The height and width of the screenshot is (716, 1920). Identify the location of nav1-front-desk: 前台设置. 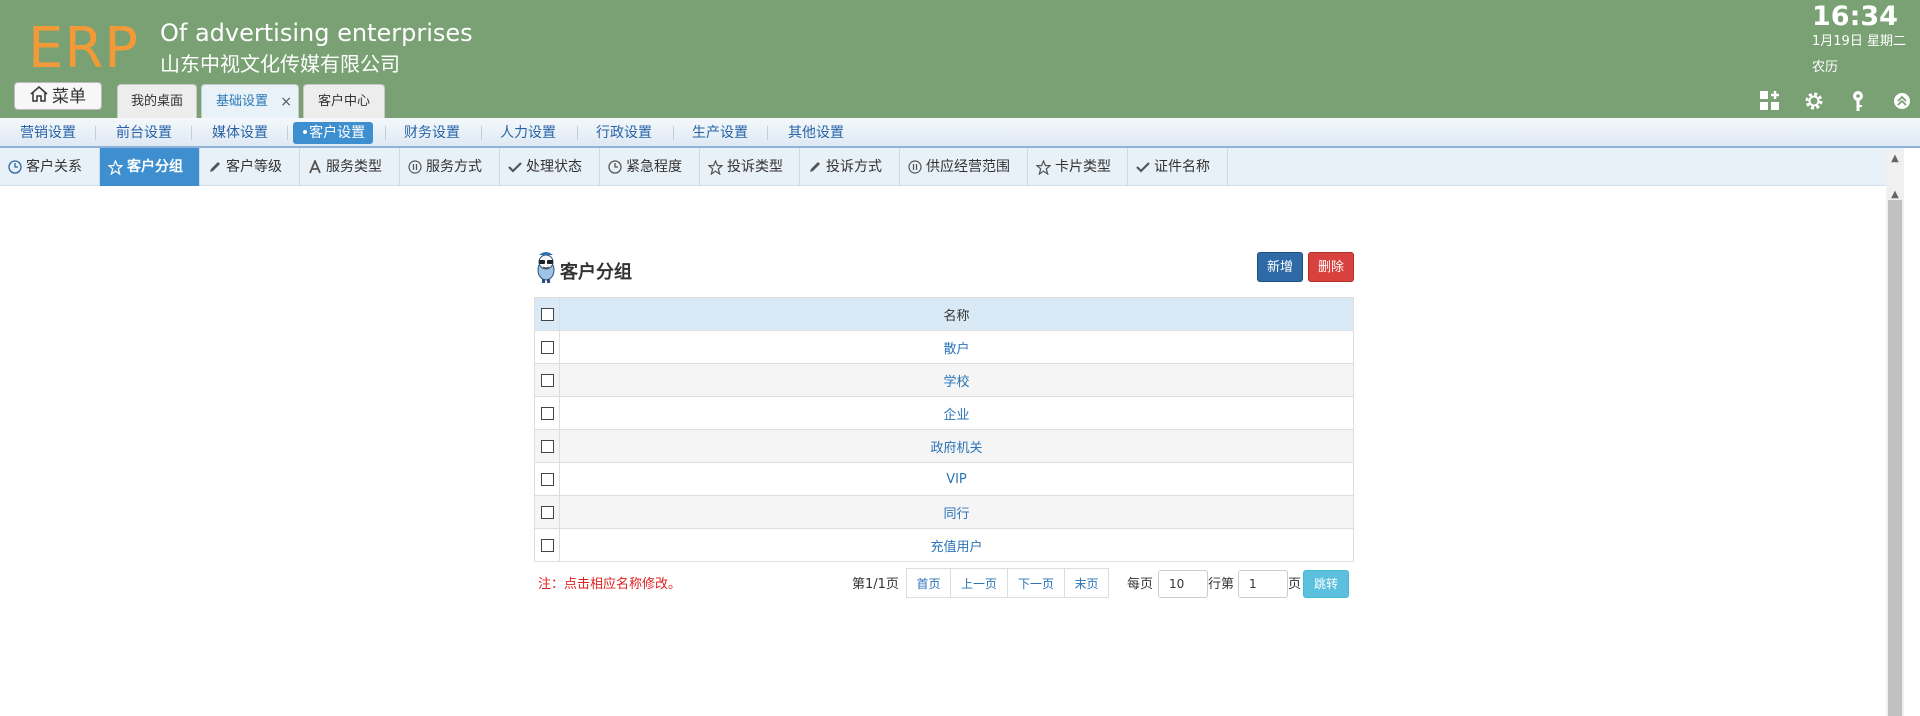
(144, 133).